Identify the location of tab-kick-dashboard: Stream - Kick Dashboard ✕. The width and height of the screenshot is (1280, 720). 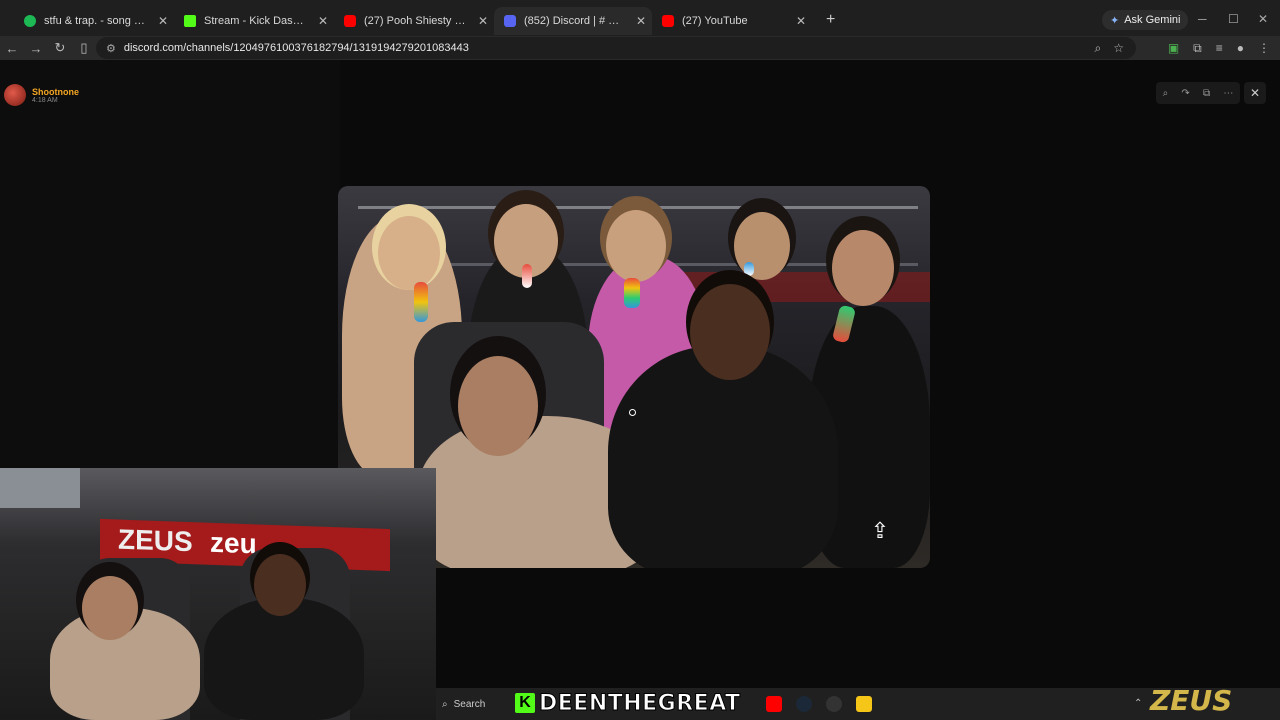
(254, 21).